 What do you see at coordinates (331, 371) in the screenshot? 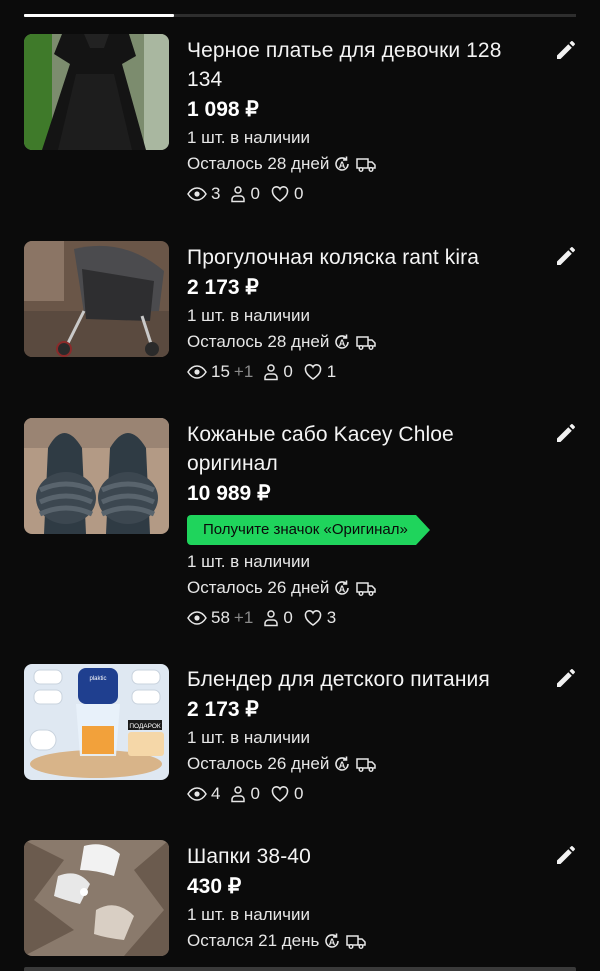
I see `likes-count: 1` at bounding box center [331, 371].